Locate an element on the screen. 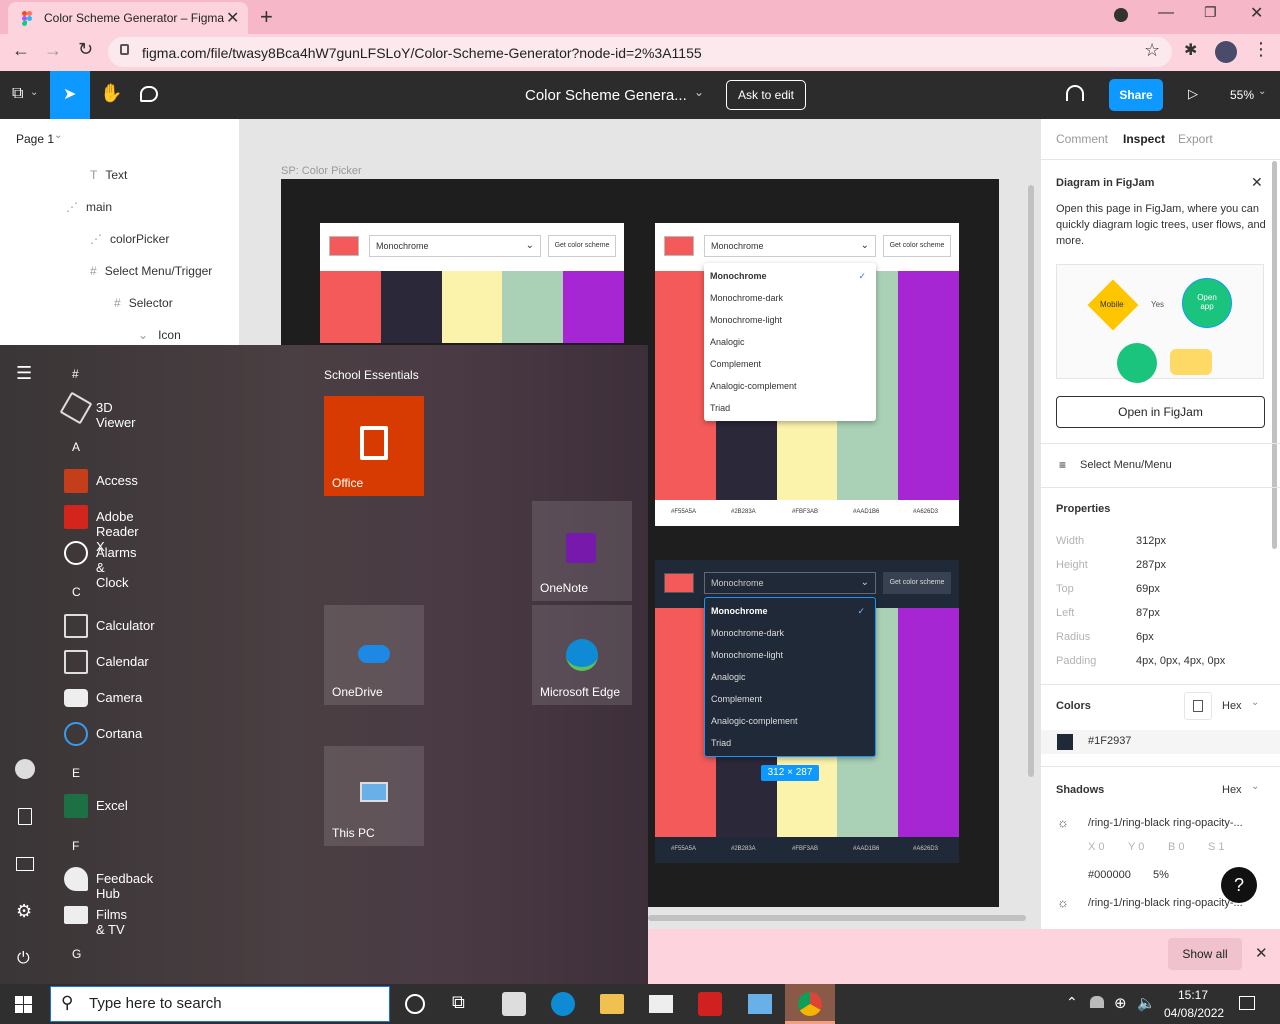 Image resolution: width=1280 pixels, height=1024 pixels. file-explorer-icon is located at coordinates (612, 1004).